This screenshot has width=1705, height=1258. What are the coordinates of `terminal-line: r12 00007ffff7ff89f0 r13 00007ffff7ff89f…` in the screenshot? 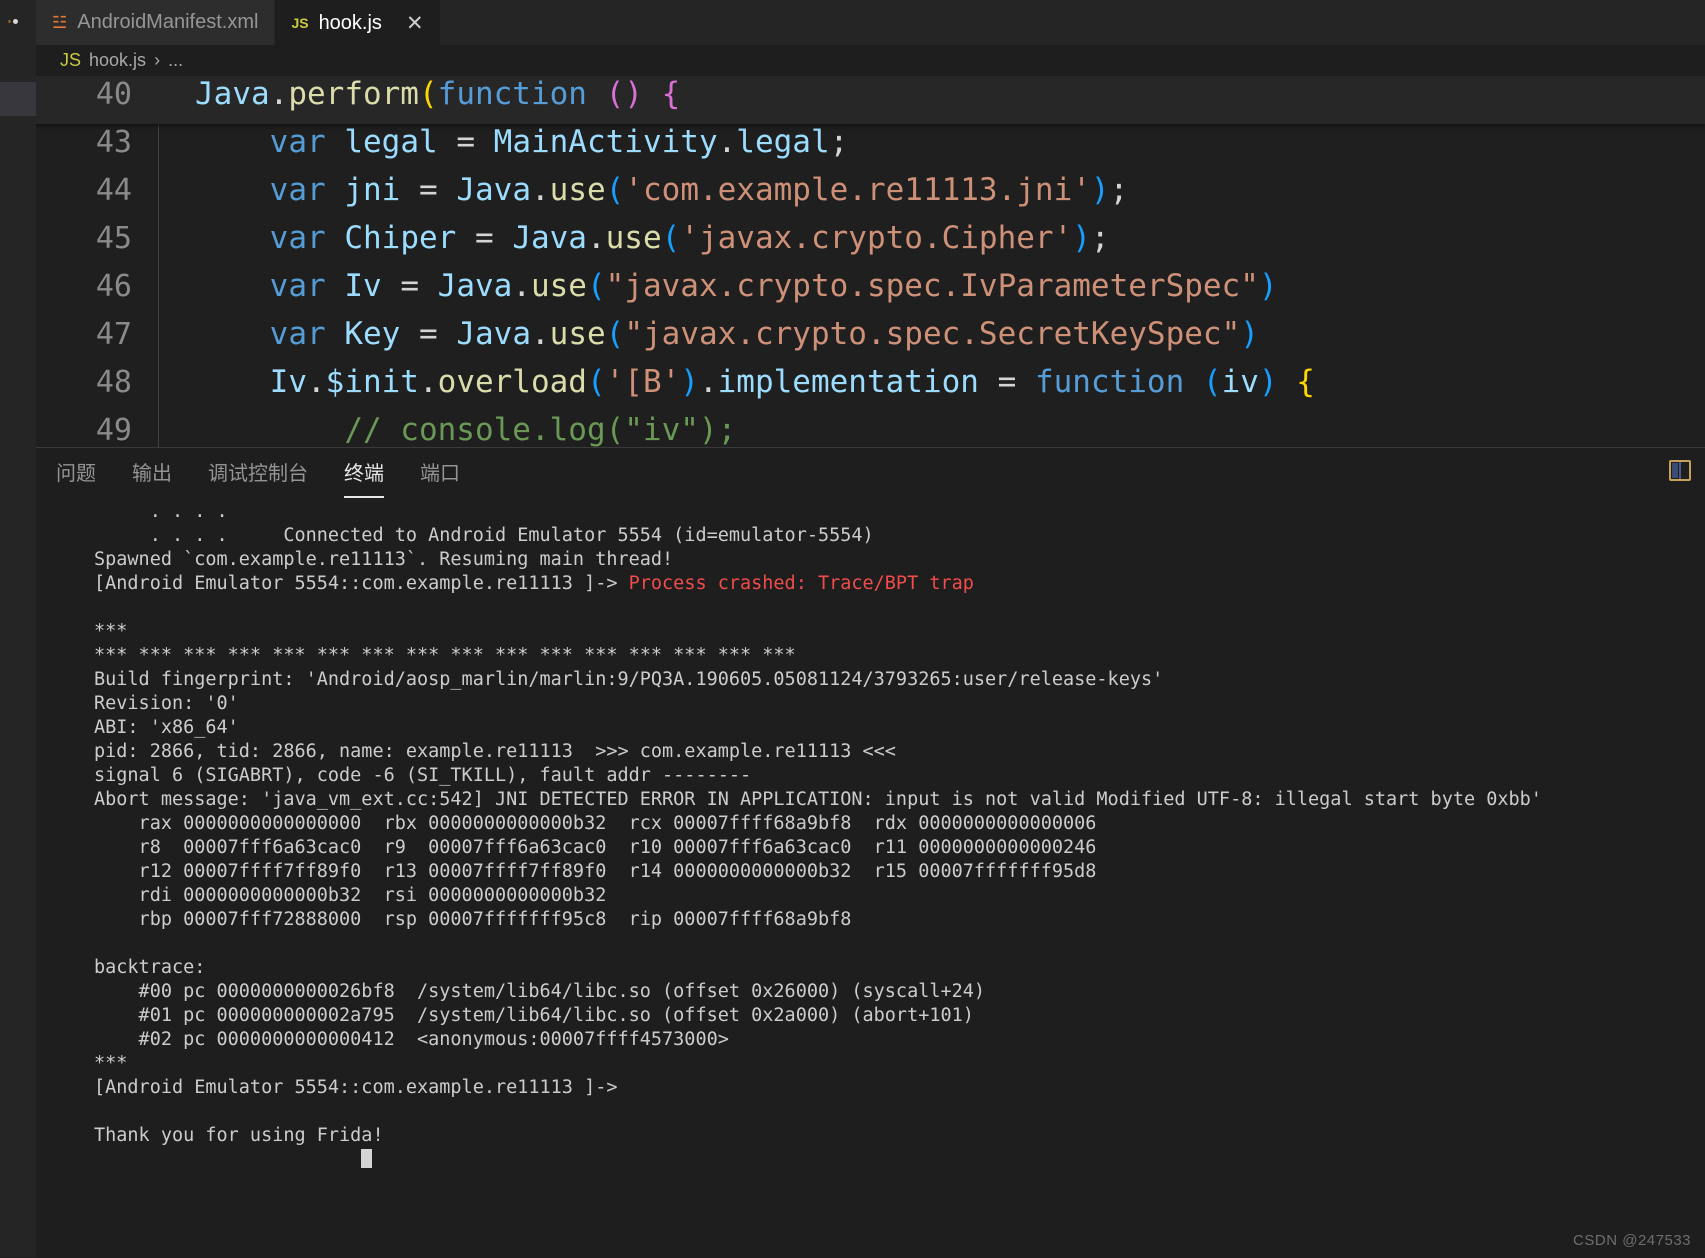 It's located at (899, 872).